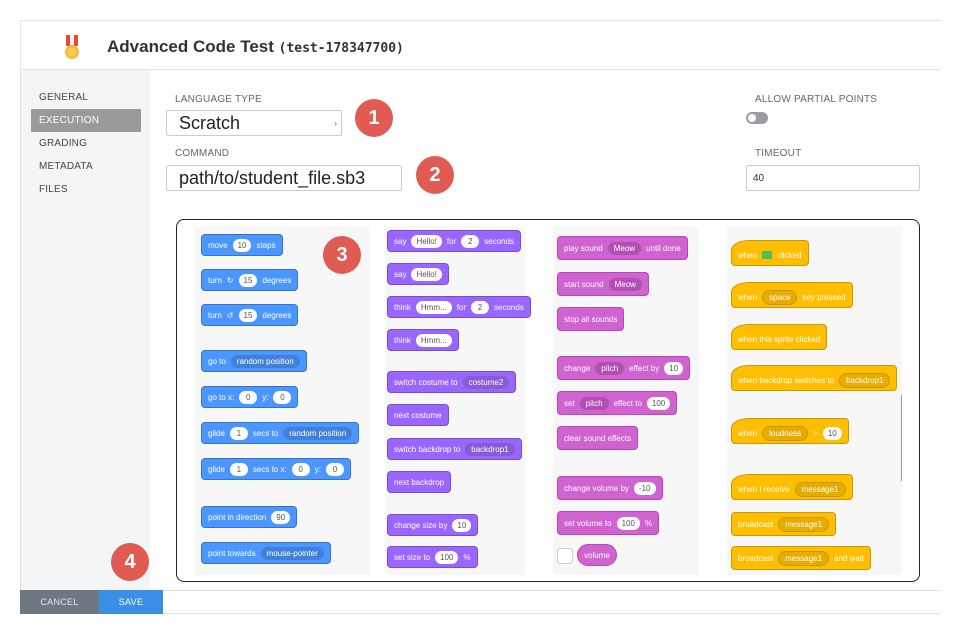 Image resolution: width=956 pixels, height=636 pixels. Describe the element at coordinates (221, 397) in the screenshot. I see `block-label: go to x:` at that location.